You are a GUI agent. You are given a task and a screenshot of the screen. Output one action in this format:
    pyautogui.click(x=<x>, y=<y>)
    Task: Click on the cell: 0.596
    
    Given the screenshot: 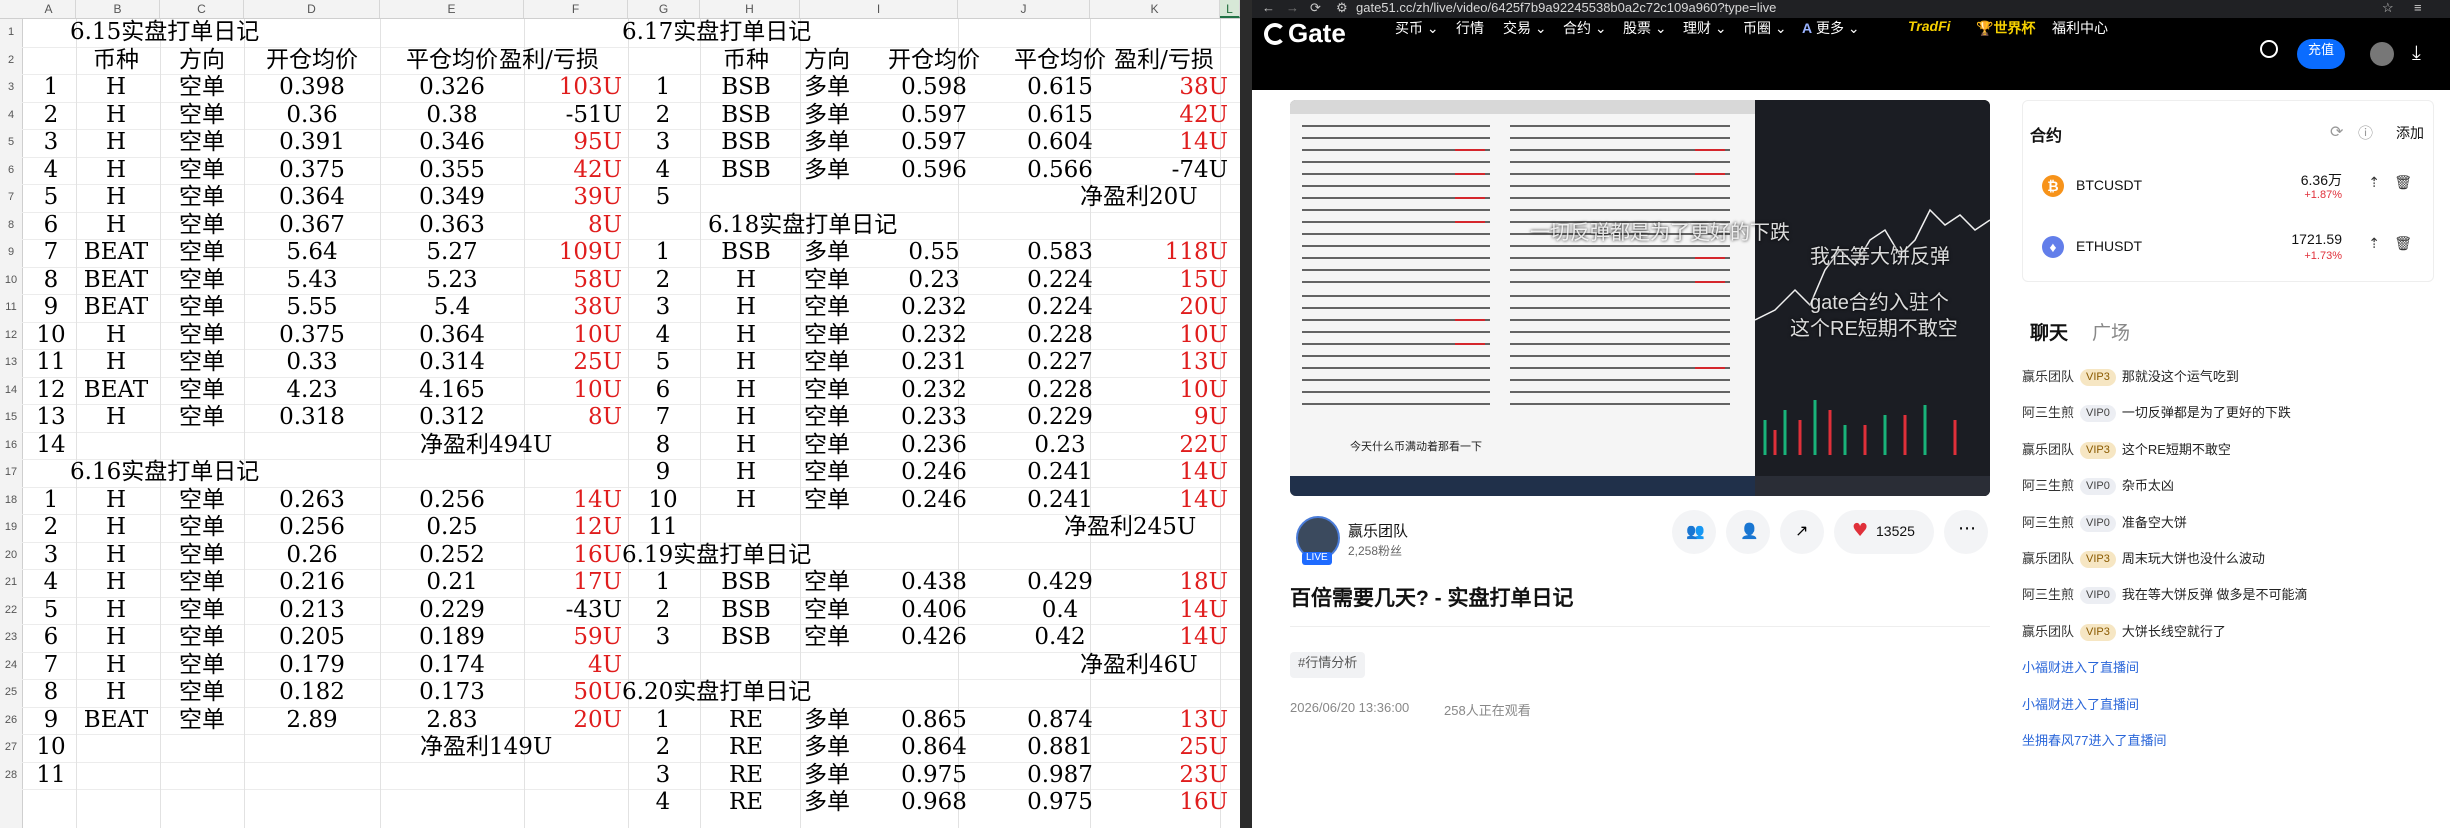 What is the action you would take?
    pyautogui.click(x=934, y=171)
    